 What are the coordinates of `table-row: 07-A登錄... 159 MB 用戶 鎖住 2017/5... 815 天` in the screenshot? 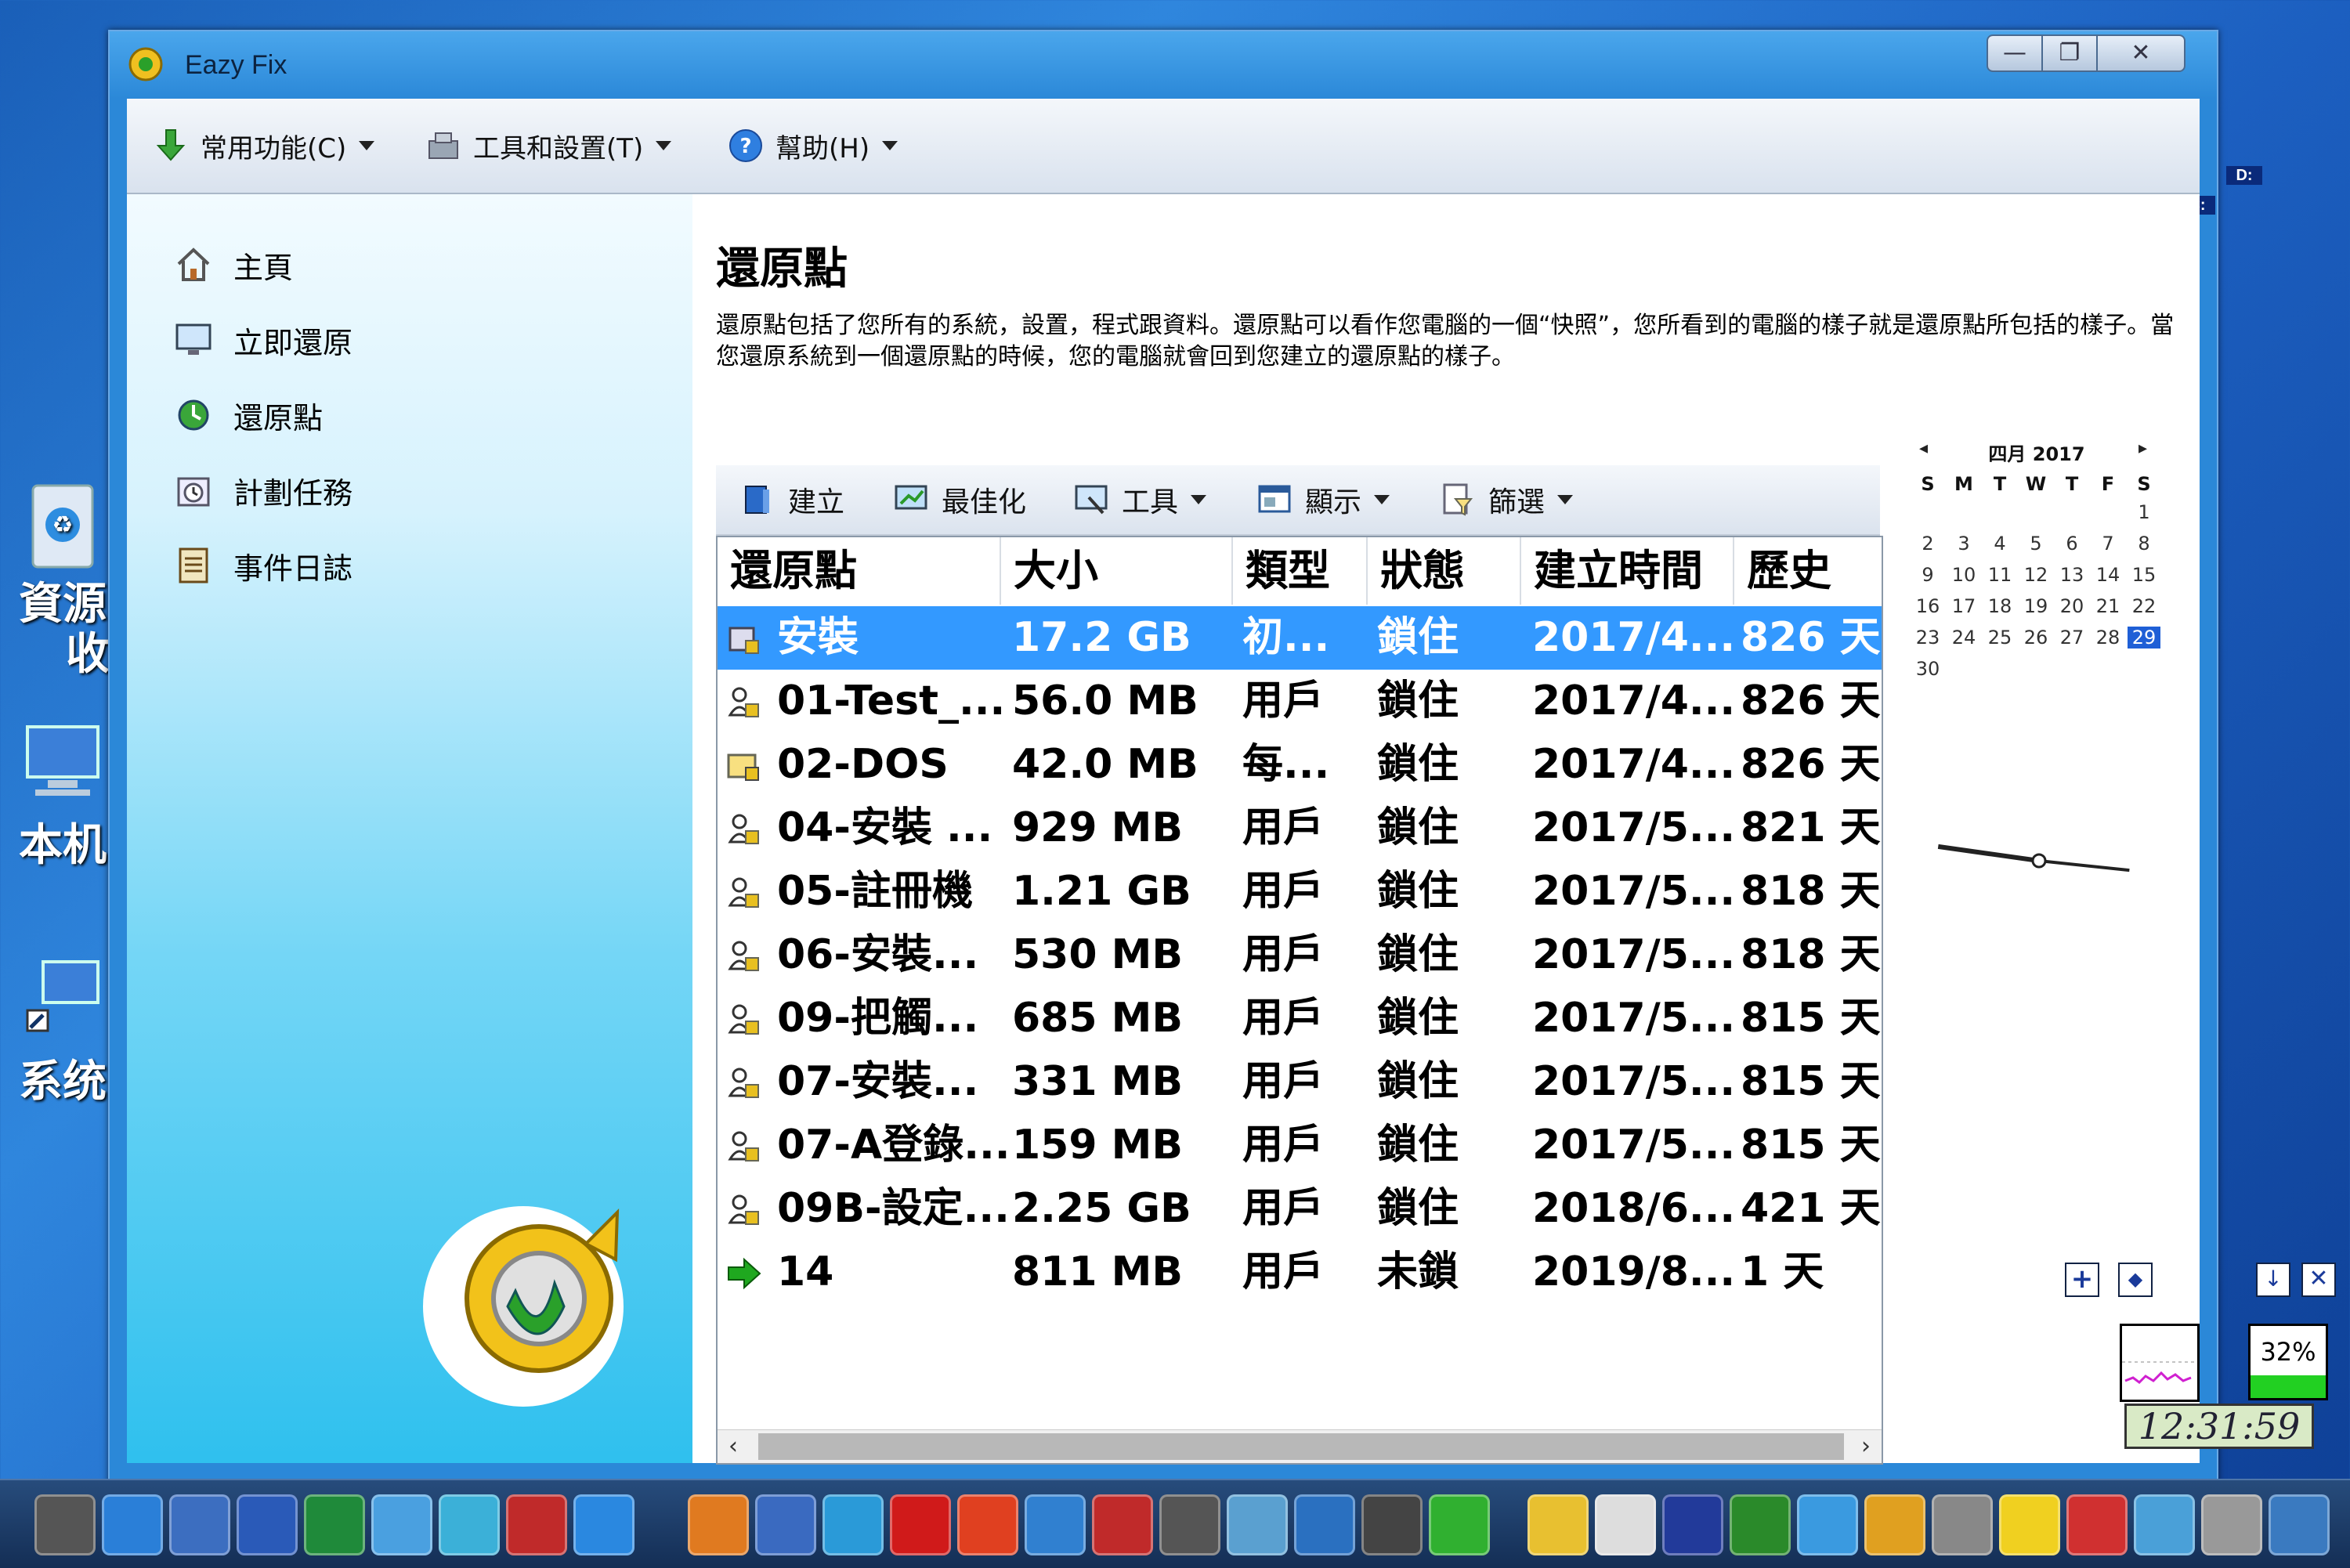 It's located at (1300, 1145).